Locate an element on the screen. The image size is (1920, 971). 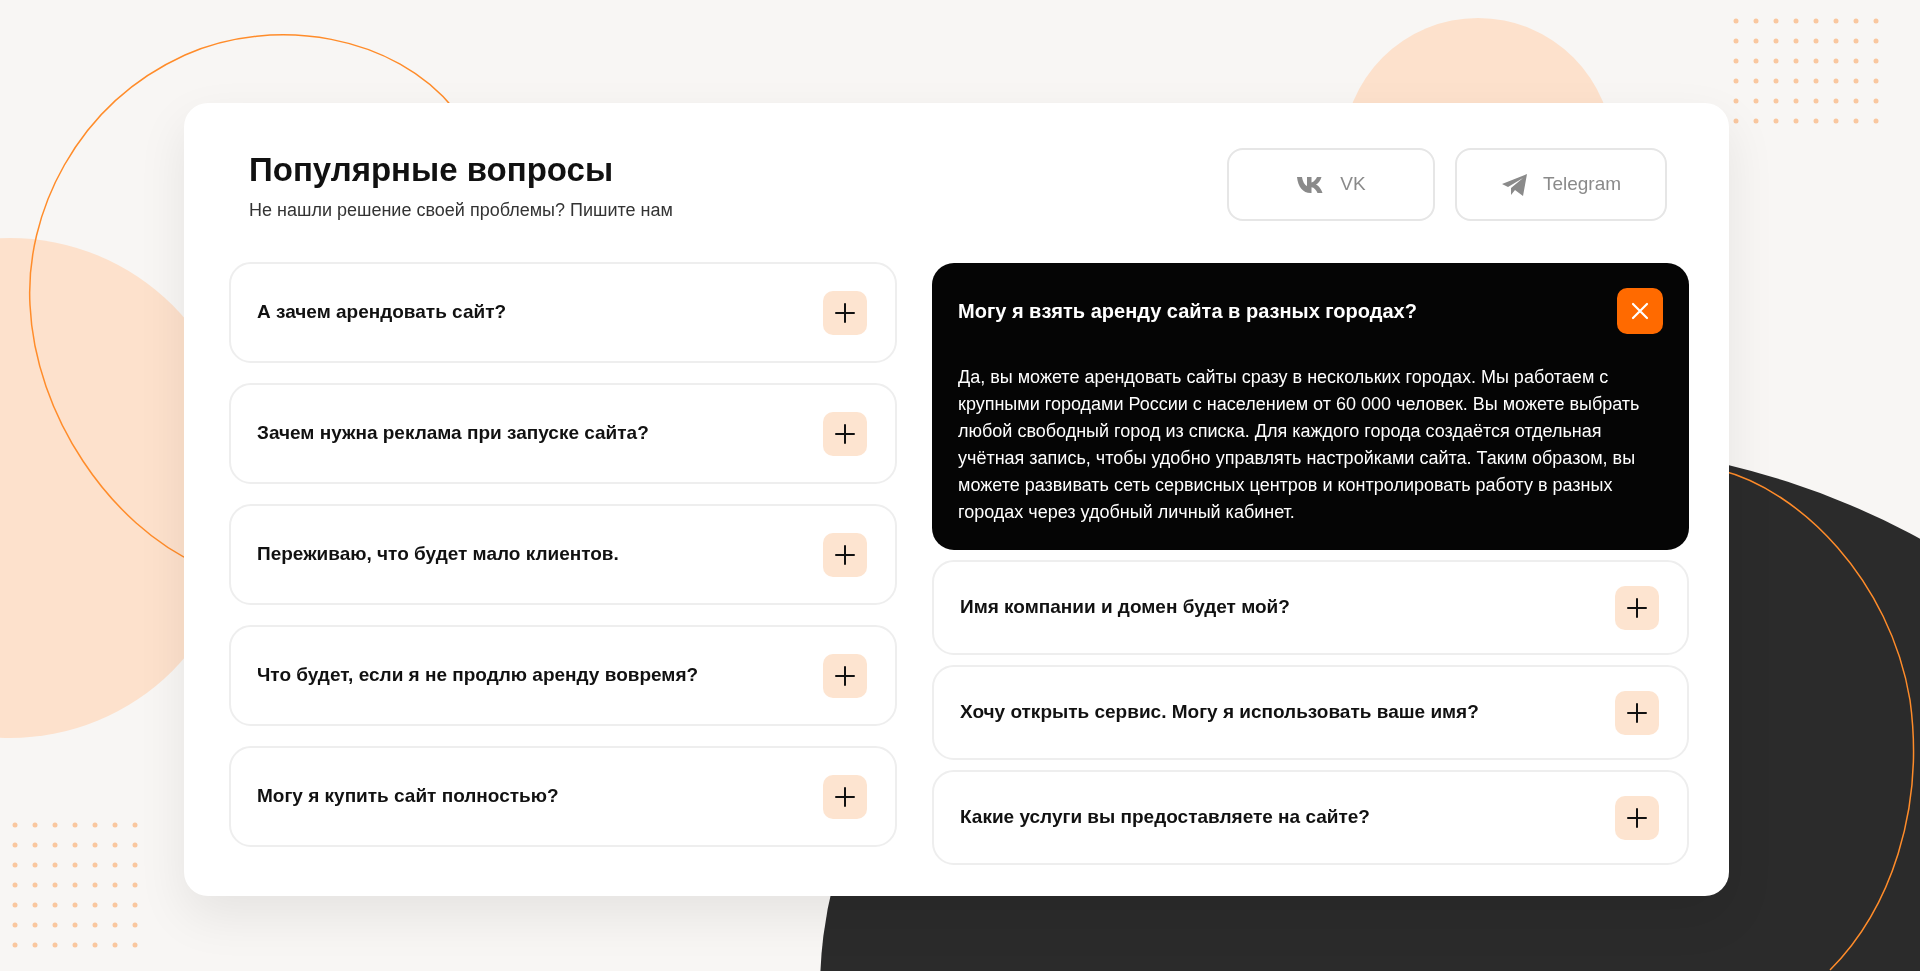
faq-item: Хочу открыть сервис. Могу я использовать ваше имя? is located at coordinates (1310, 712).